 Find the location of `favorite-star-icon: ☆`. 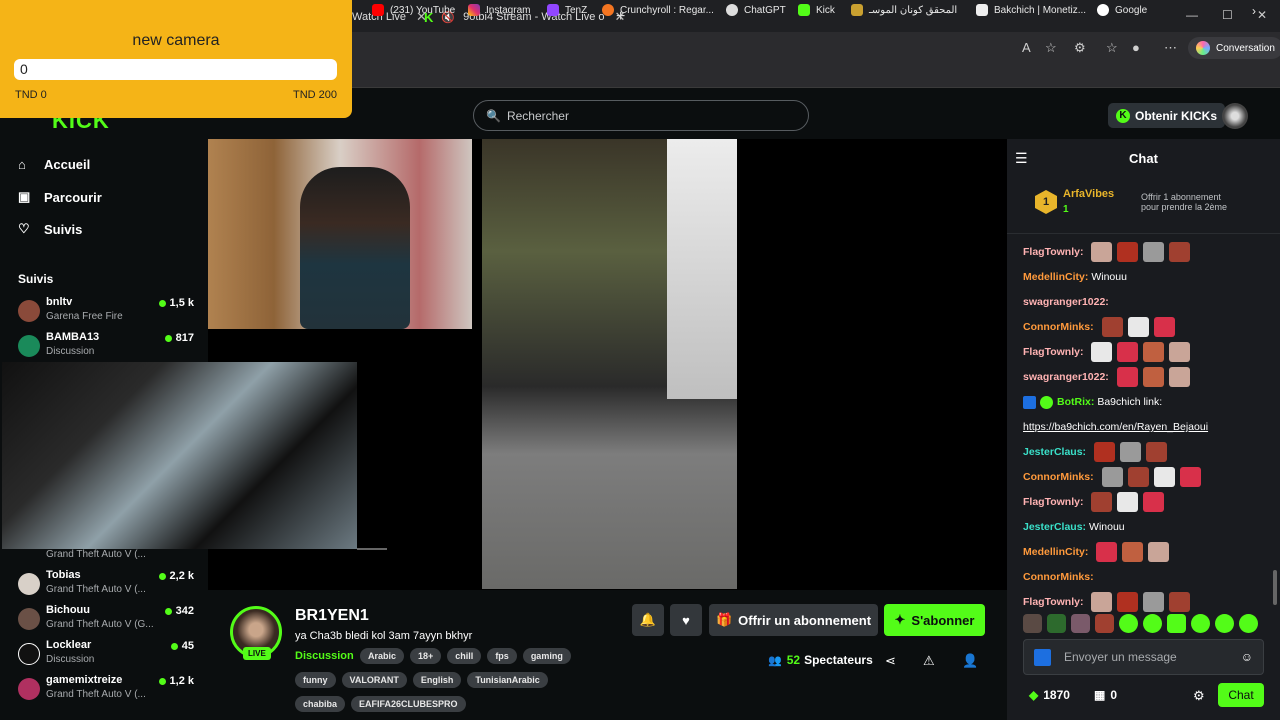

favorite-star-icon: ☆ is located at coordinates (1051, 48).